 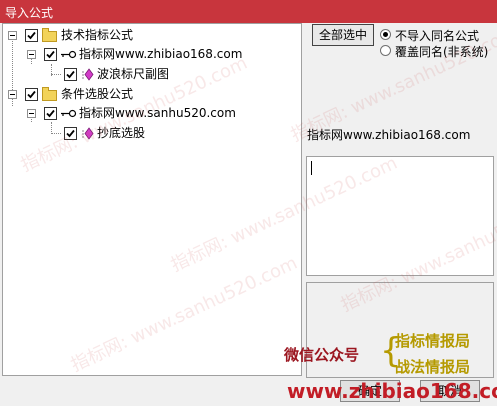 What do you see at coordinates (248, 11) in the screenshot?
I see `title-bar: 导入公式` at bounding box center [248, 11].